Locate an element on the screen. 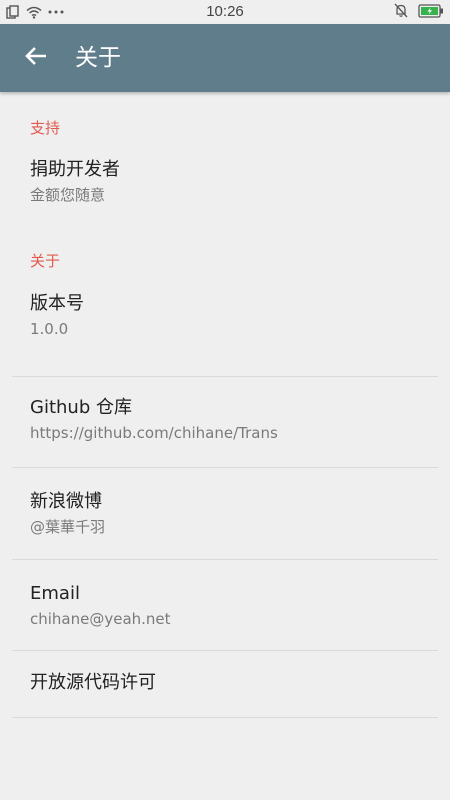 This screenshot has width=450, height=800. arrow-left-icon is located at coordinates (36, 58).